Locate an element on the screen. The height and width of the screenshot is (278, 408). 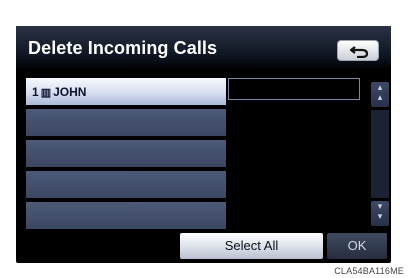
figure-caption: CLA54BA116ME is located at coordinates (369, 271).